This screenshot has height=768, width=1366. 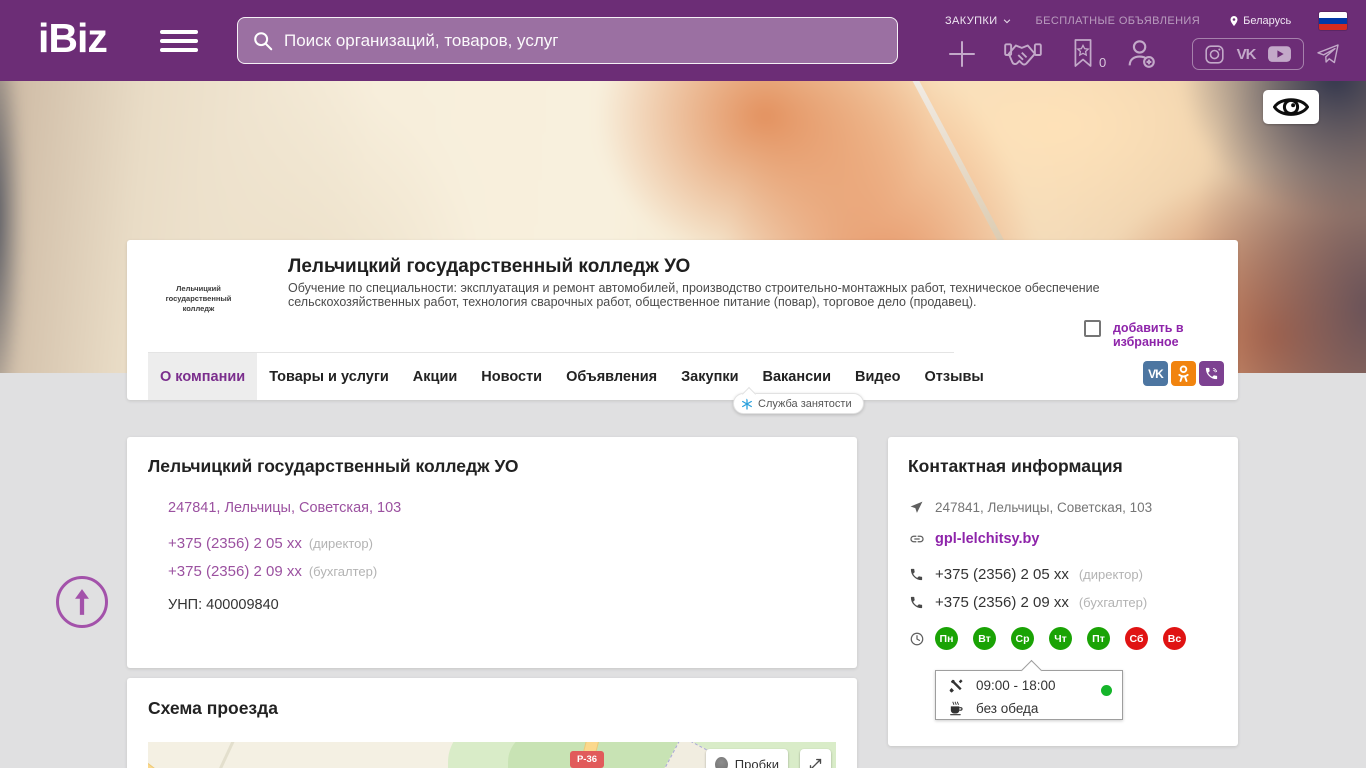 I want to click on phone-director-link: +375 (2356) 2 05 xx, so click(x=235, y=543).